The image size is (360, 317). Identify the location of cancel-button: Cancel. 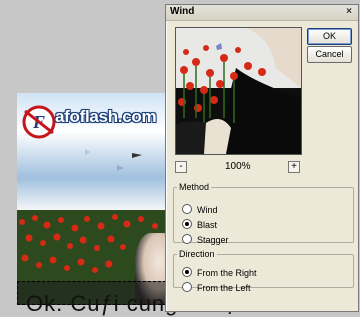
(329, 54).